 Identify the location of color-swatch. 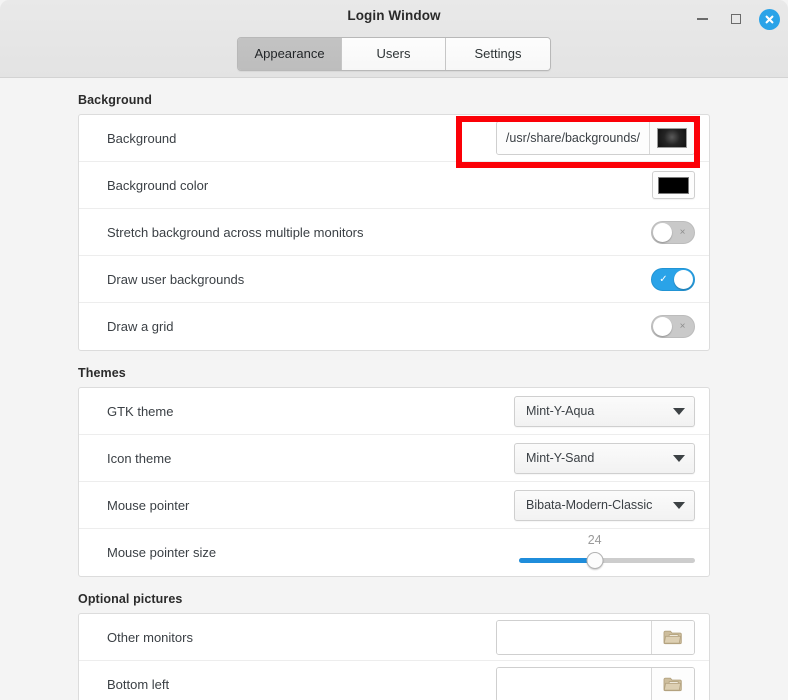
(673, 185).